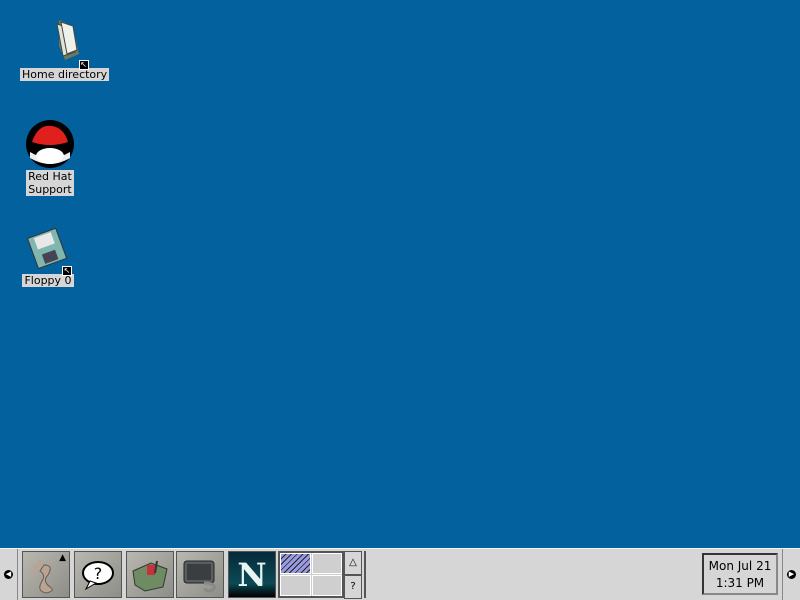 The image size is (800, 600). Describe the element at coordinates (353, 563) in the screenshot. I see `pager-up-button: △` at that location.